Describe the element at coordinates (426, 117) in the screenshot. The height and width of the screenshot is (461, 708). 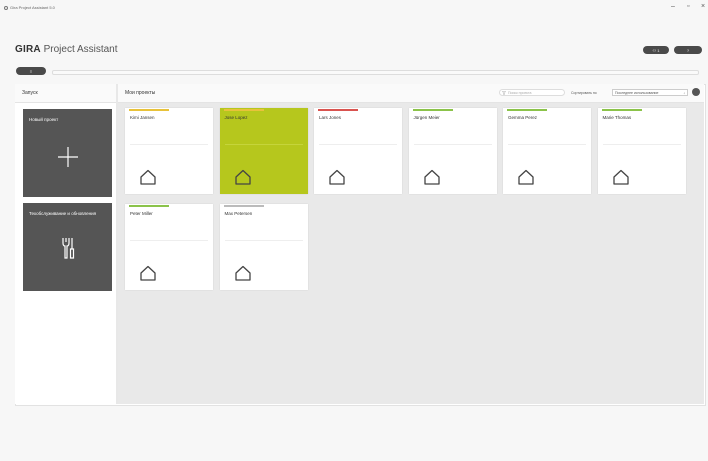
I see `project-name: Jürgen Meier` at that location.